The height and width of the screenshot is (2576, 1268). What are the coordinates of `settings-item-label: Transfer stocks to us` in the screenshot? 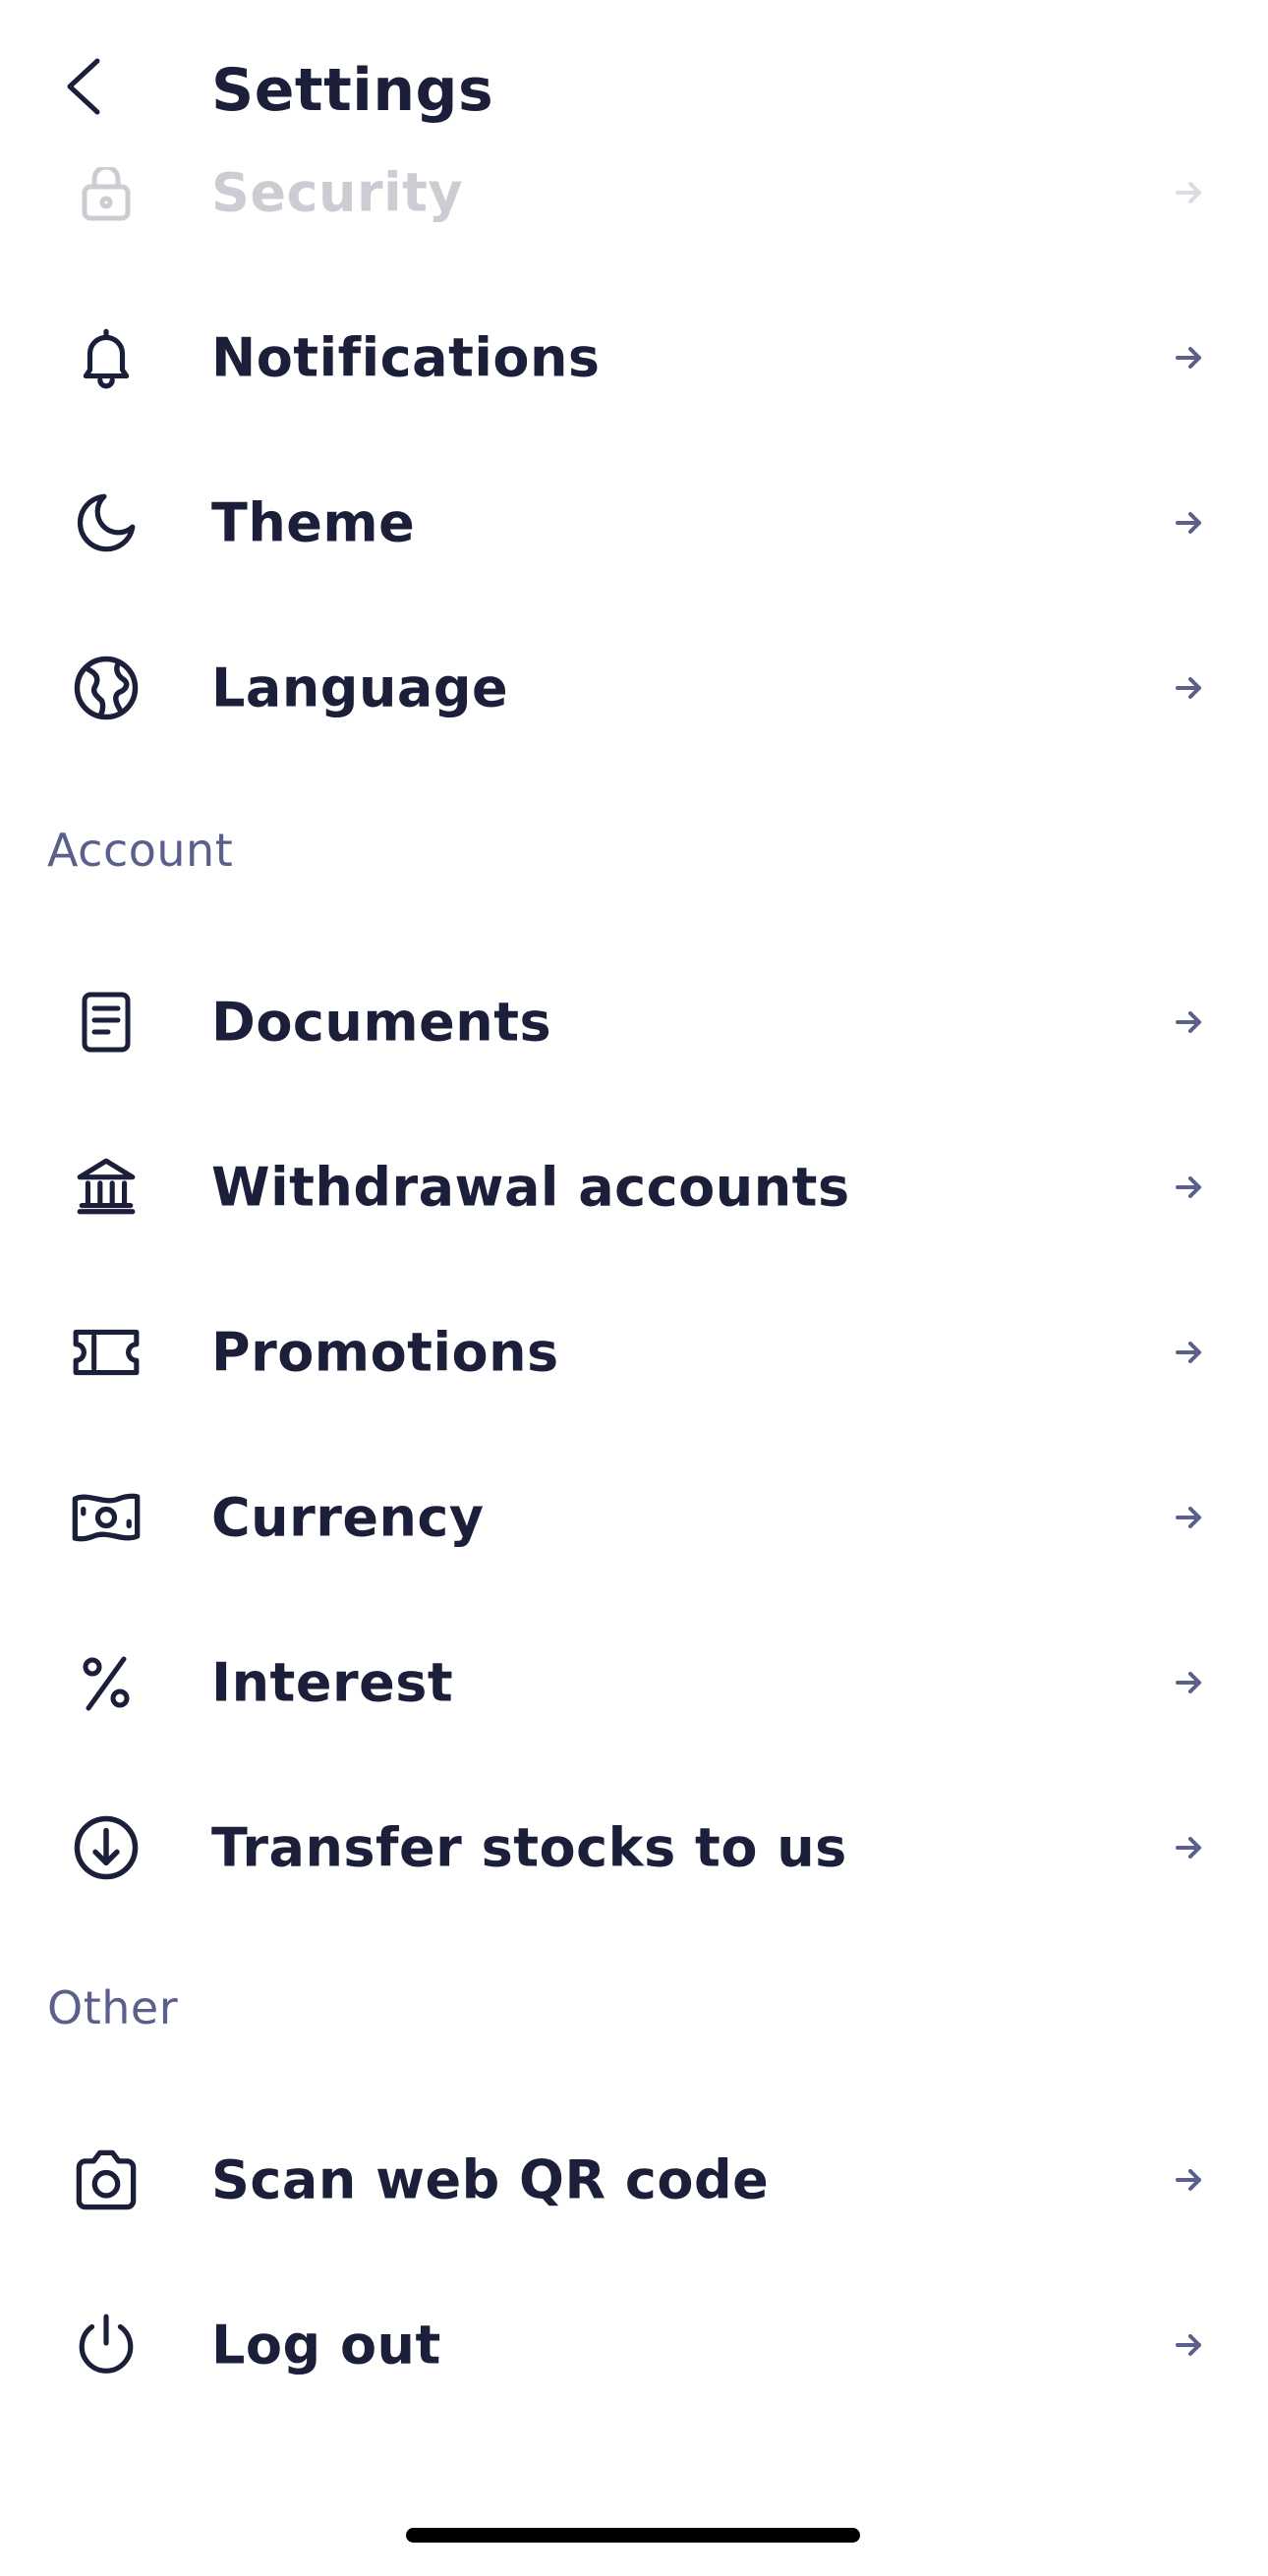 It's located at (529, 1848).